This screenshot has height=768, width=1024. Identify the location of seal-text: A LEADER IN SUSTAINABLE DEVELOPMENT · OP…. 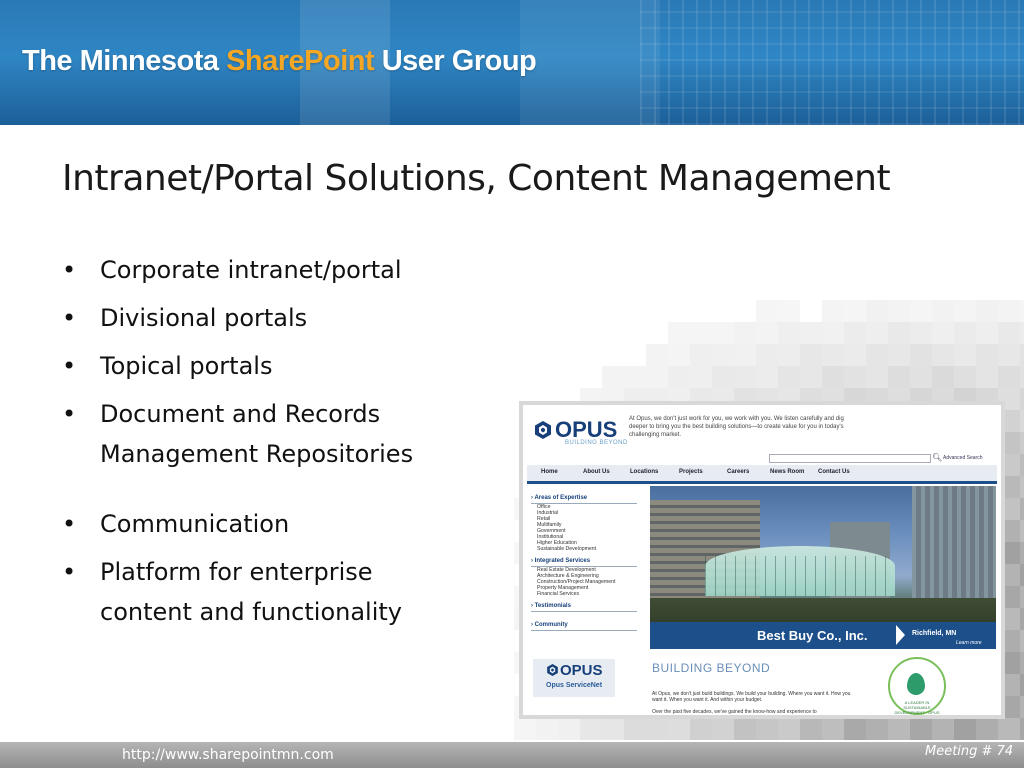
(917, 707).